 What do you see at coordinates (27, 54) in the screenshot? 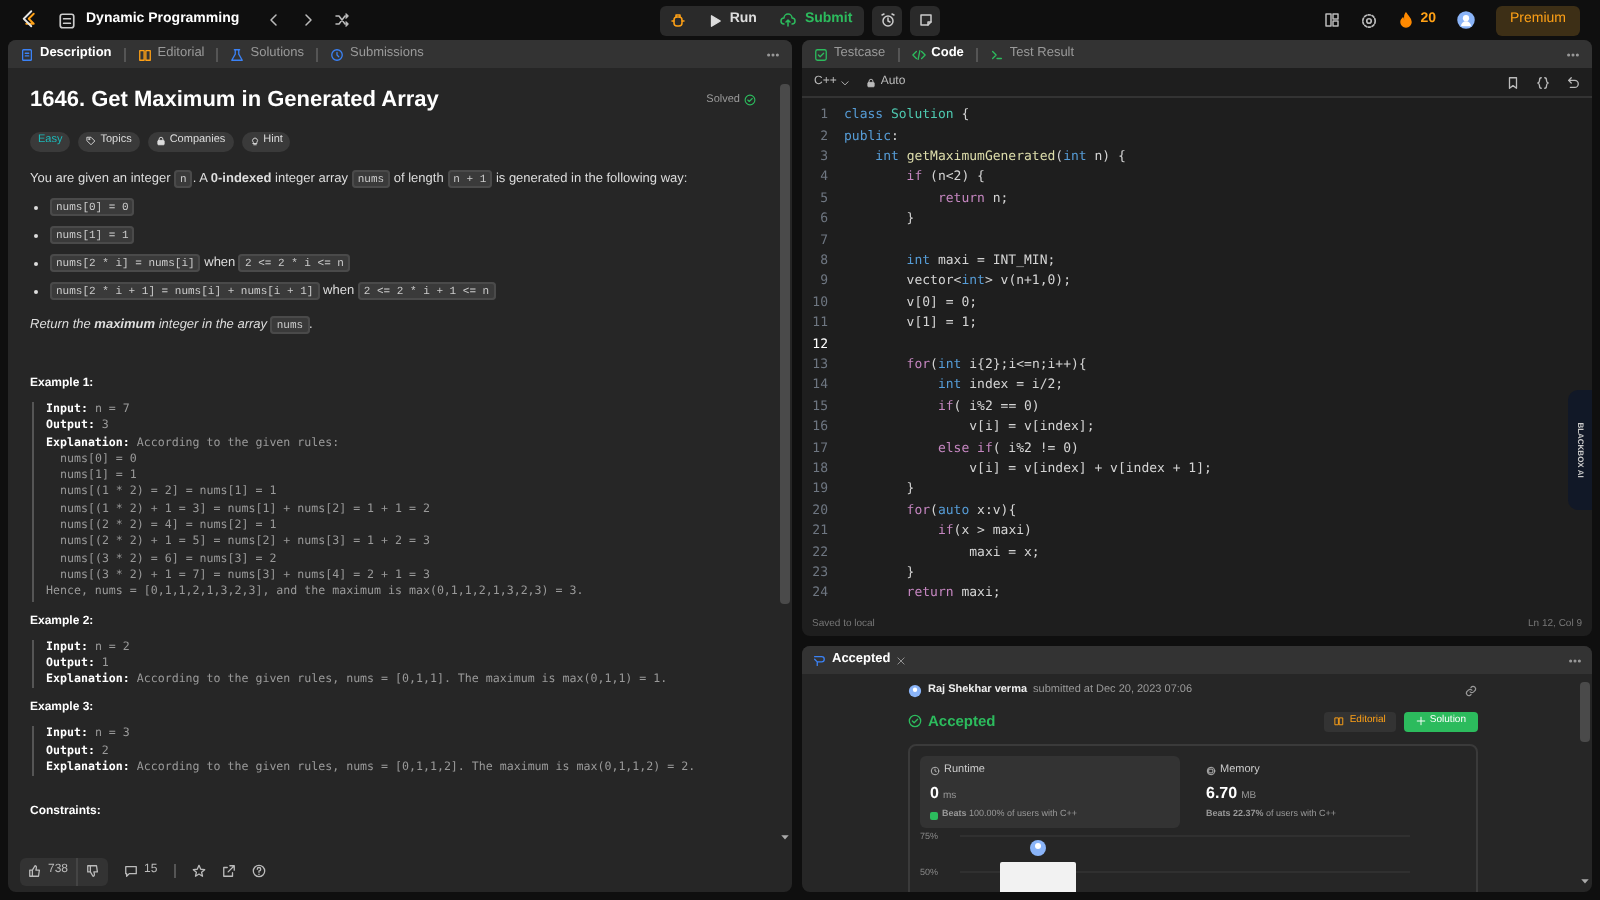
I see `description-icon` at bounding box center [27, 54].